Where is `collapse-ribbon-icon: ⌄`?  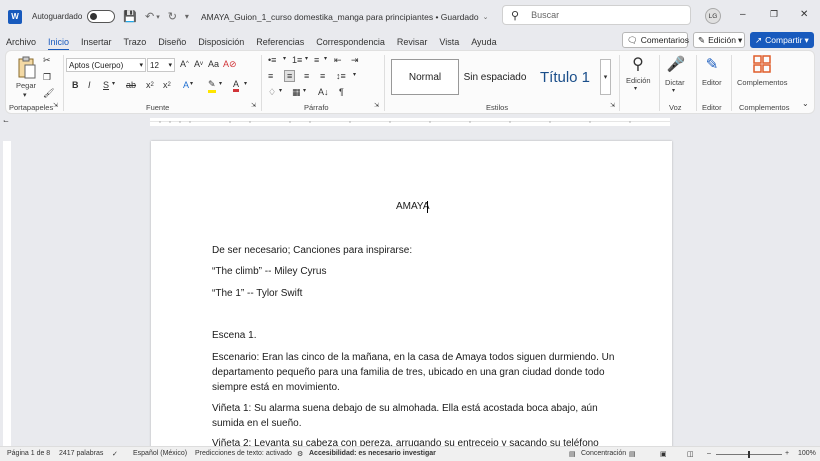 collapse-ribbon-icon: ⌄ is located at coordinates (805, 103).